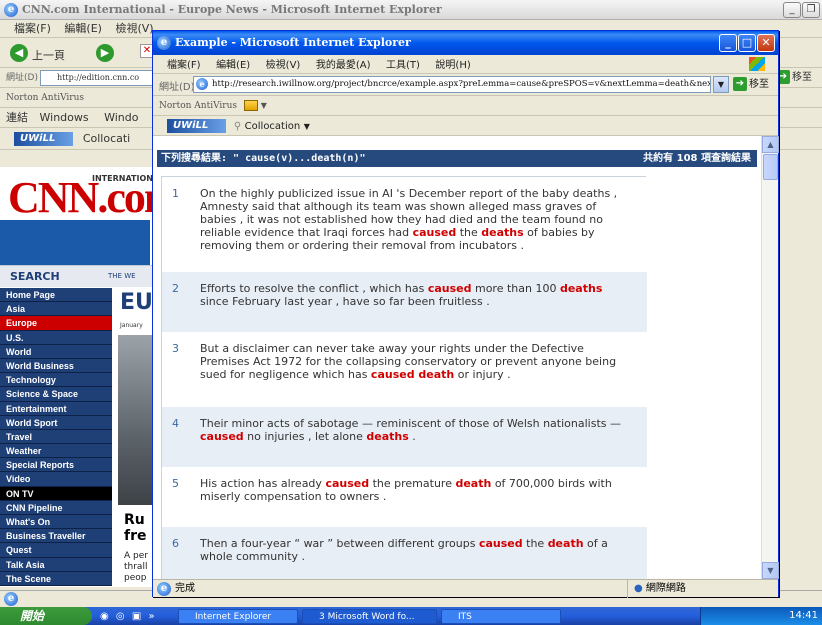 This screenshot has height=625, width=822. What do you see at coordinates (56, 309) in the screenshot?
I see `nav-item-asia: Asia` at bounding box center [56, 309].